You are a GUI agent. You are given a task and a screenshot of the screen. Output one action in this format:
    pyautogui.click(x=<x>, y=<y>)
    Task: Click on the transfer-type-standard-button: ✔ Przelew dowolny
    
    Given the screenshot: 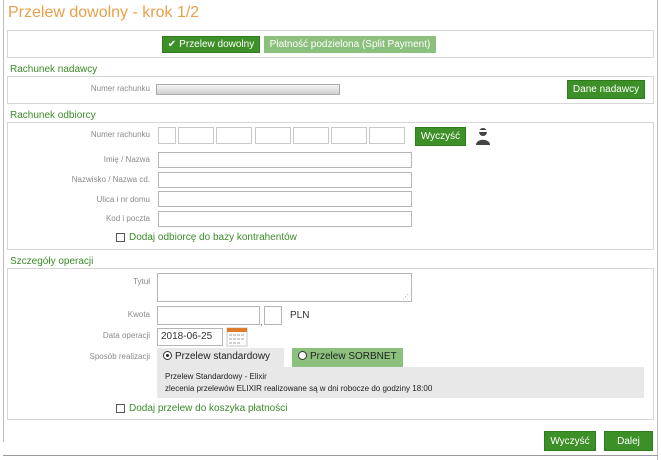 What is the action you would take?
    pyautogui.click(x=211, y=44)
    